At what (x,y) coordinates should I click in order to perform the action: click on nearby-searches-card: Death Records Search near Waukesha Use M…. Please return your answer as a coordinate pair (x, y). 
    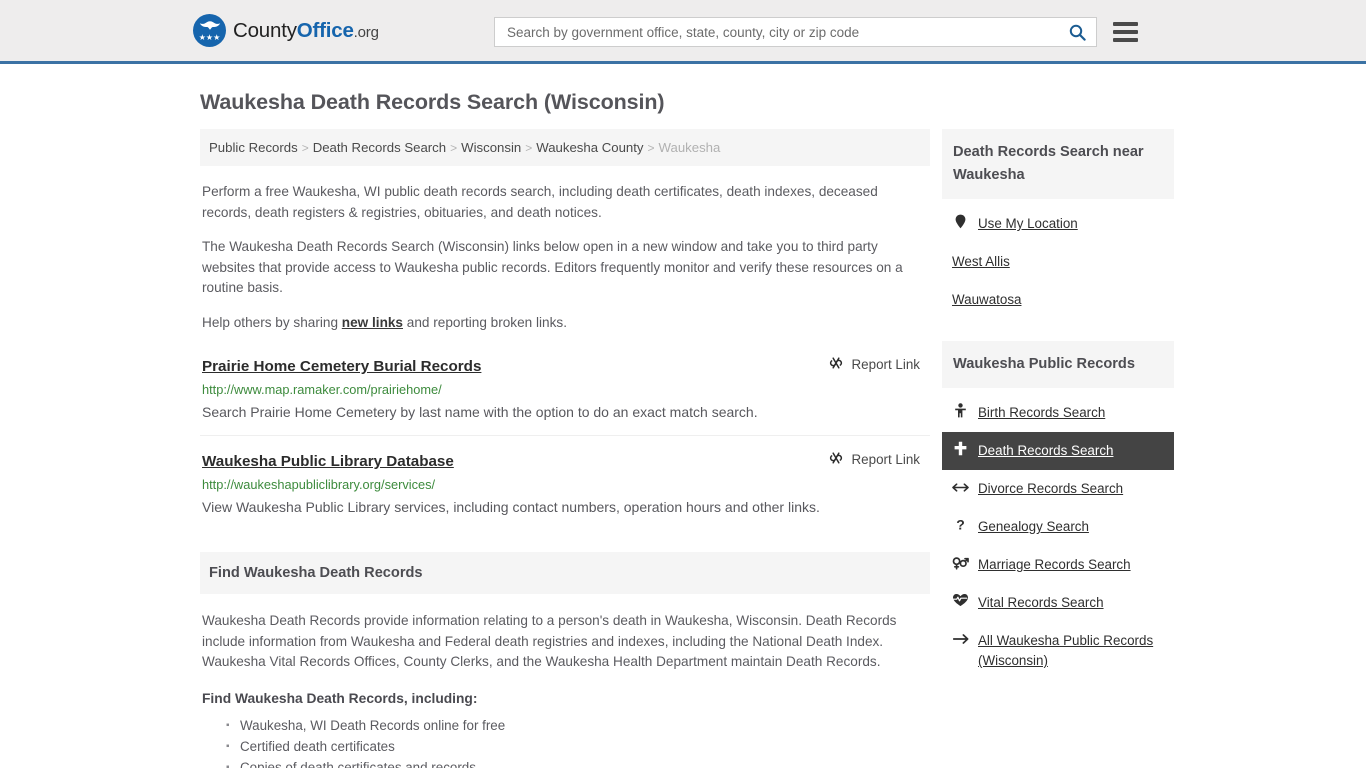
    Looking at the image, I should click on (1058, 224).